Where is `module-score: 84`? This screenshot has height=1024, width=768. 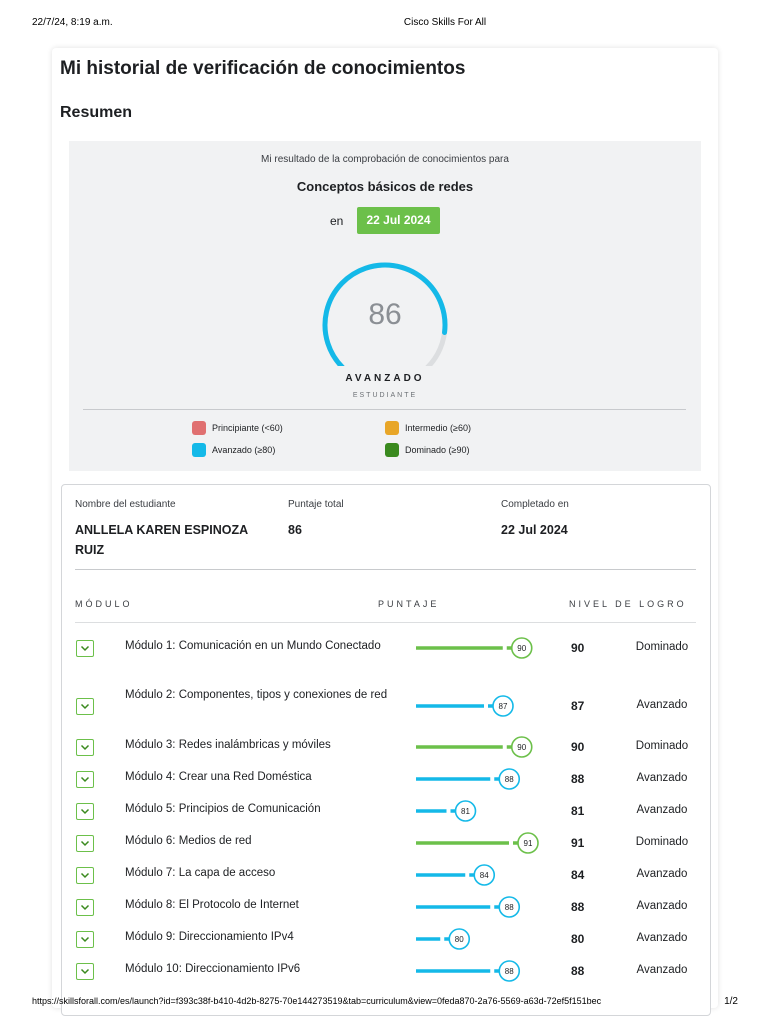
module-score: 84 is located at coordinates (578, 875).